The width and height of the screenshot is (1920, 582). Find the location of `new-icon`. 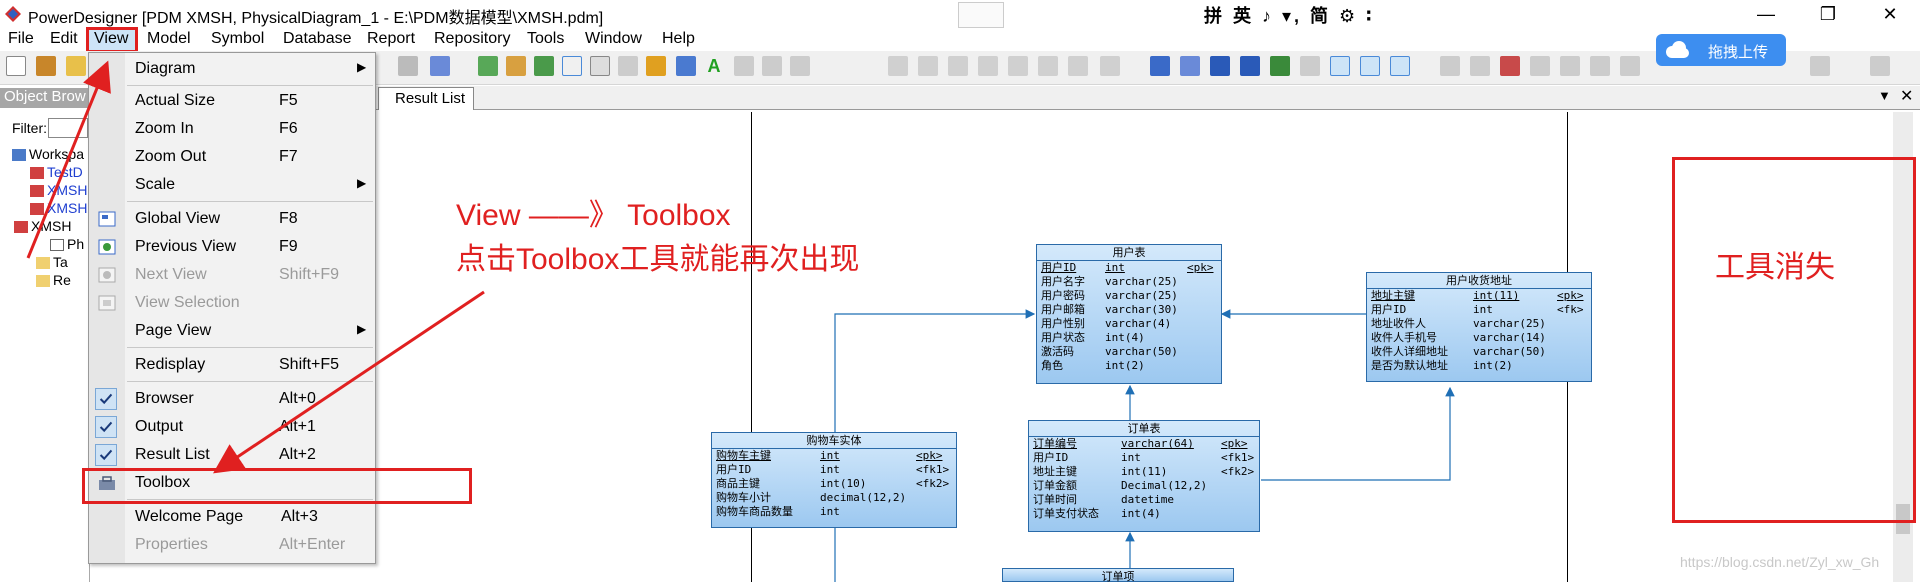

new-icon is located at coordinates (16, 66).